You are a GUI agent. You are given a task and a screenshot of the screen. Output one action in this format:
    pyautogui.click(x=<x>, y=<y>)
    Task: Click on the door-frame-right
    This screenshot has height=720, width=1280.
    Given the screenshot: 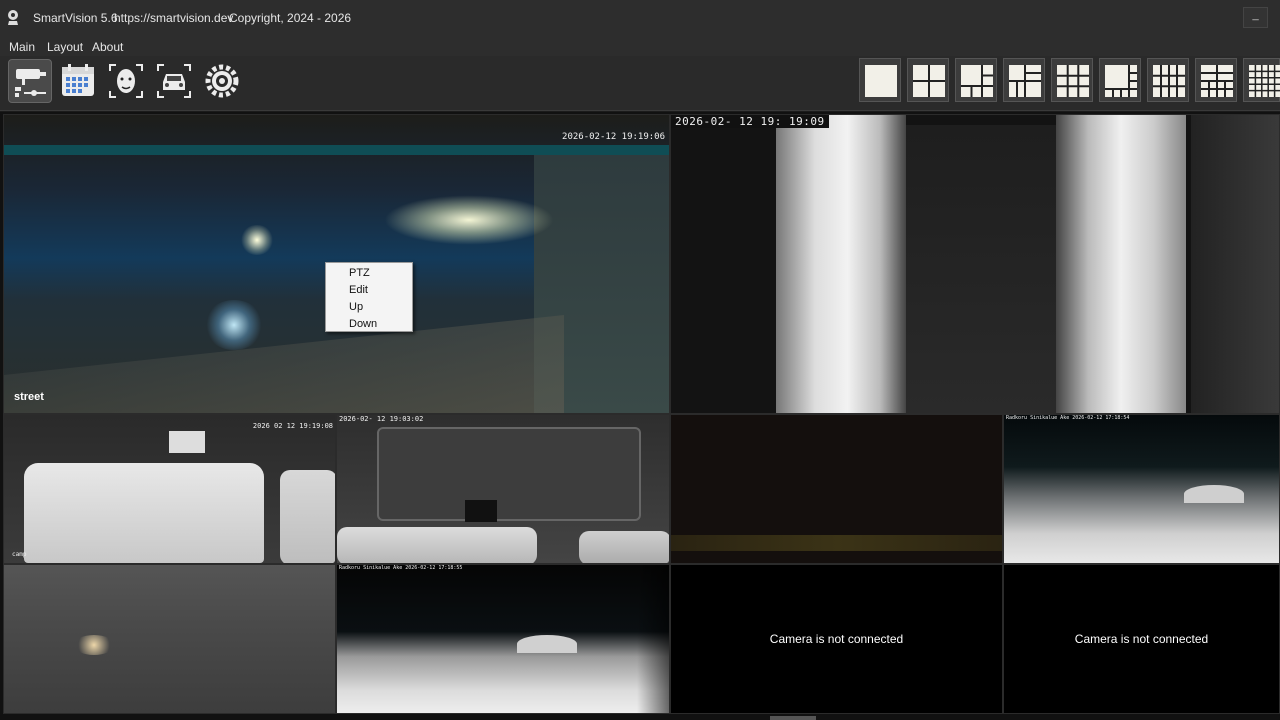 What is the action you would take?
    pyautogui.click(x=1121, y=264)
    